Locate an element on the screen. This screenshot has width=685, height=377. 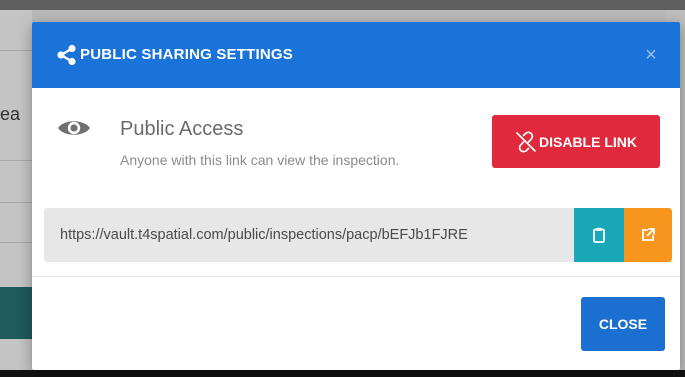
background-teal-block is located at coordinates (16, 313).